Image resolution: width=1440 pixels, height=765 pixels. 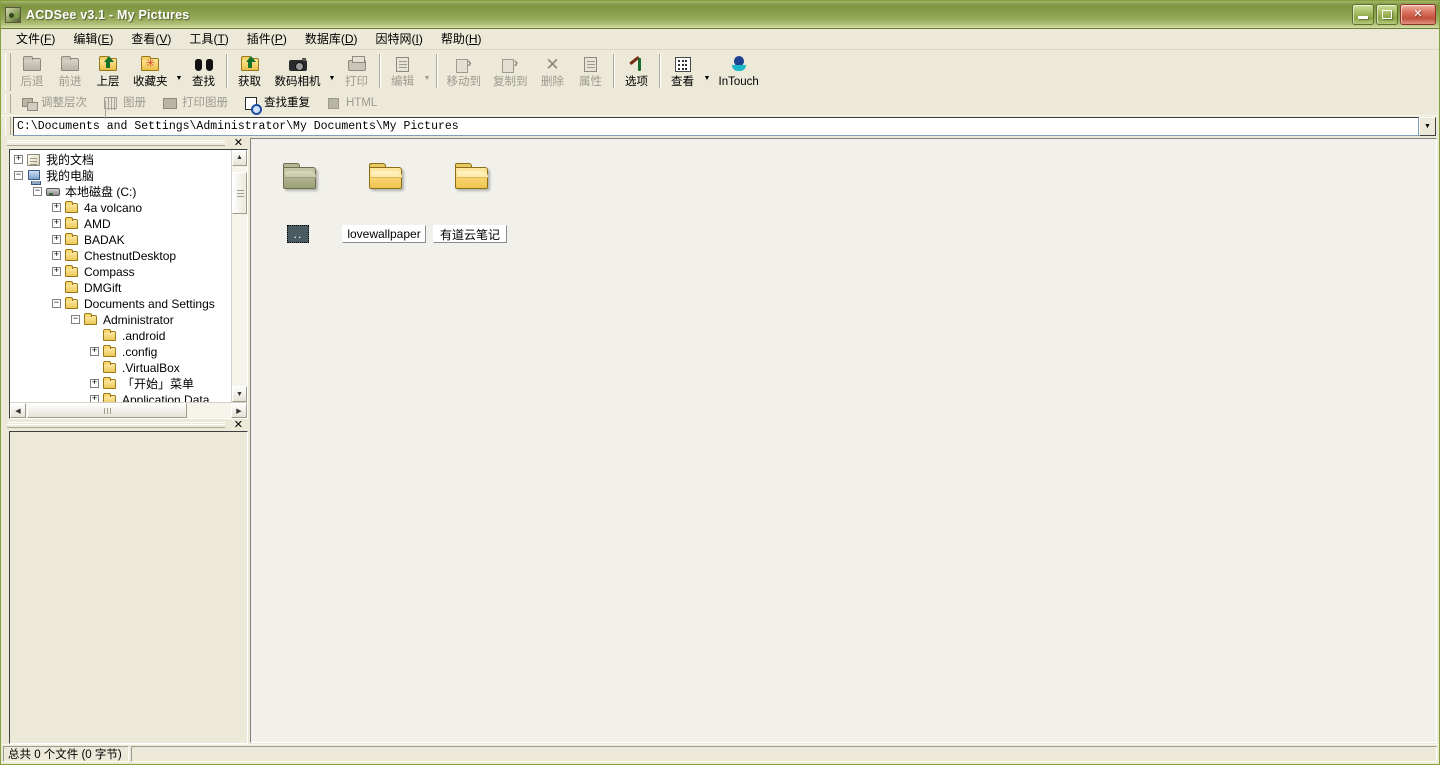 I want to click on hscroll-thumb, so click(x=107, y=410).